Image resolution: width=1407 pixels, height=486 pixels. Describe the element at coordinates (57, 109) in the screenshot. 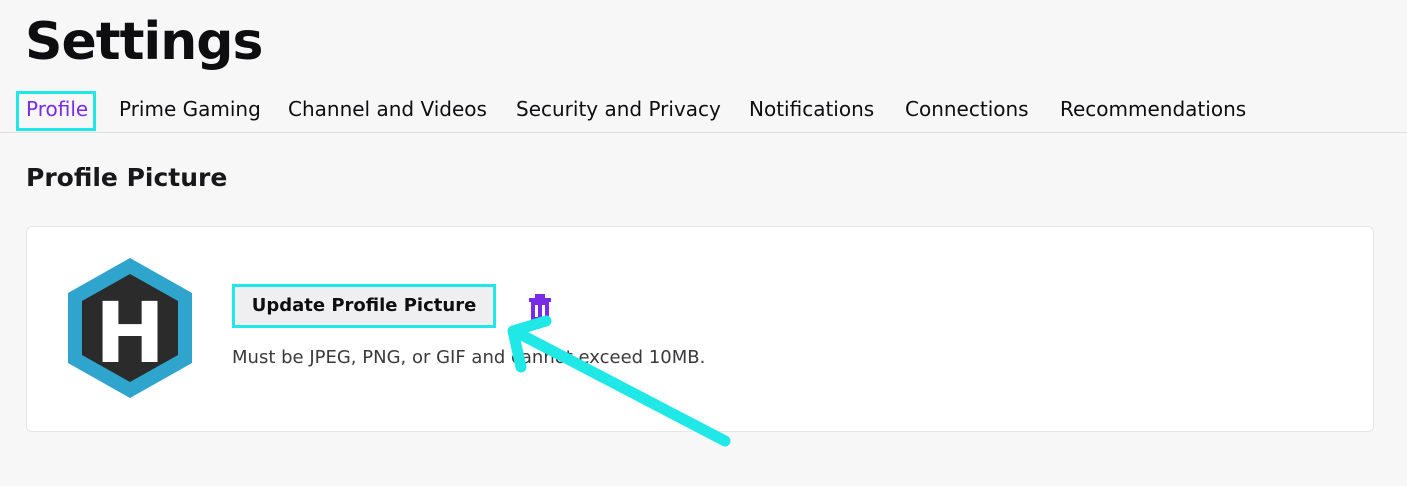

I see `tab-profile: Profile` at that location.